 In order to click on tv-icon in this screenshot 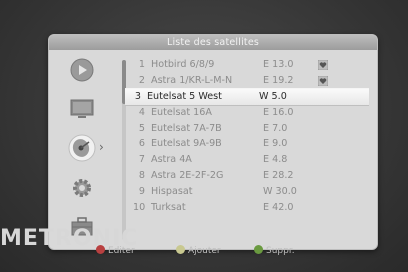, I will do `click(82, 108)`.